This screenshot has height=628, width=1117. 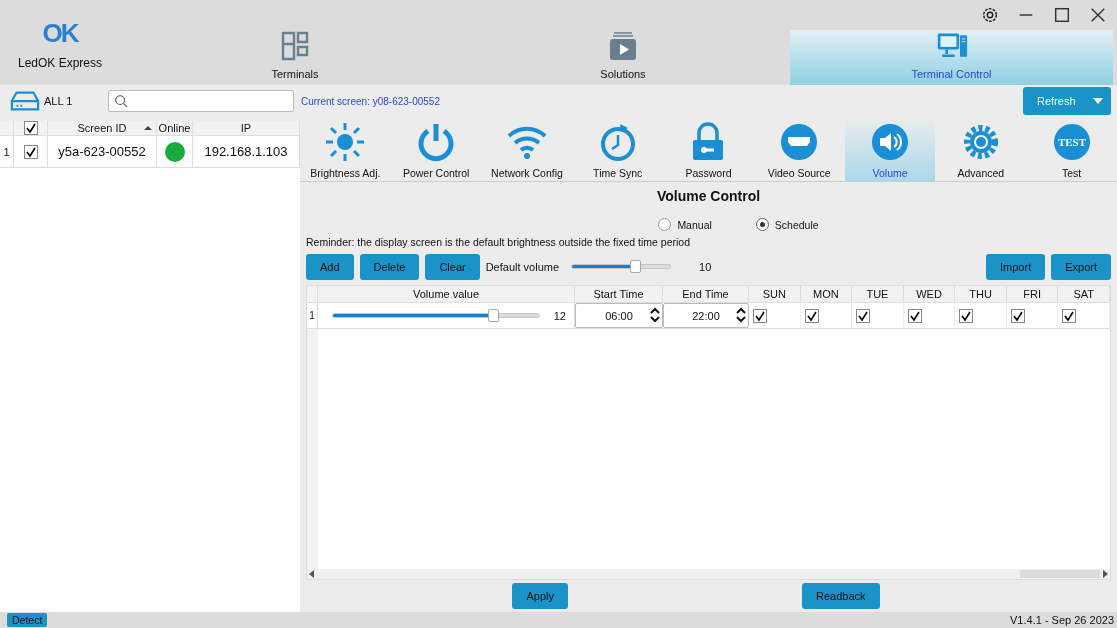 What do you see at coordinates (522, 266) in the screenshot?
I see `default-volume-label: Default volume` at bounding box center [522, 266].